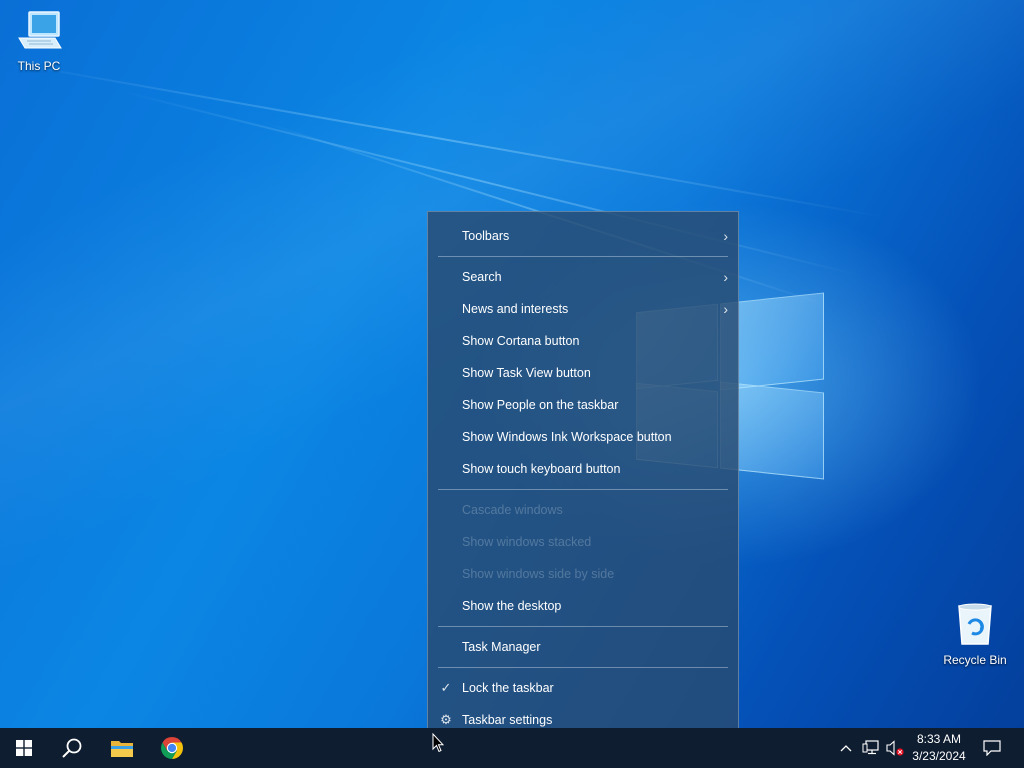 Image resolution: width=1024 pixels, height=768 pixels. I want to click on menu-item-task-manager: Task Manager, so click(583, 647).